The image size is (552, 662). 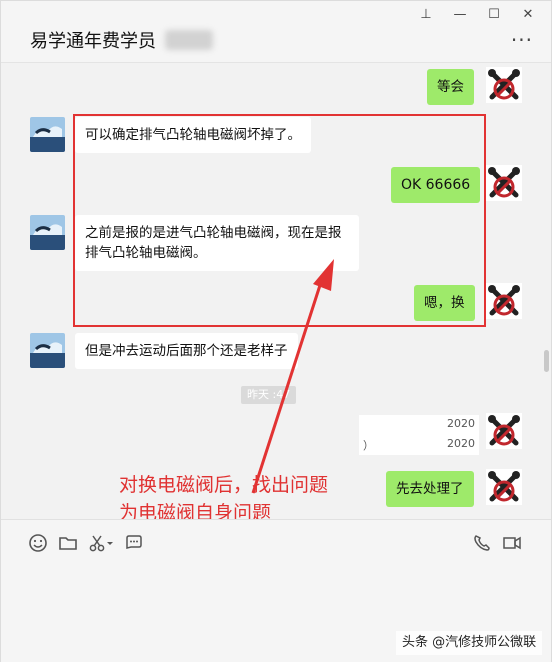 What do you see at coordinates (134, 543) in the screenshot?
I see `chat-history-icon` at bounding box center [134, 543].